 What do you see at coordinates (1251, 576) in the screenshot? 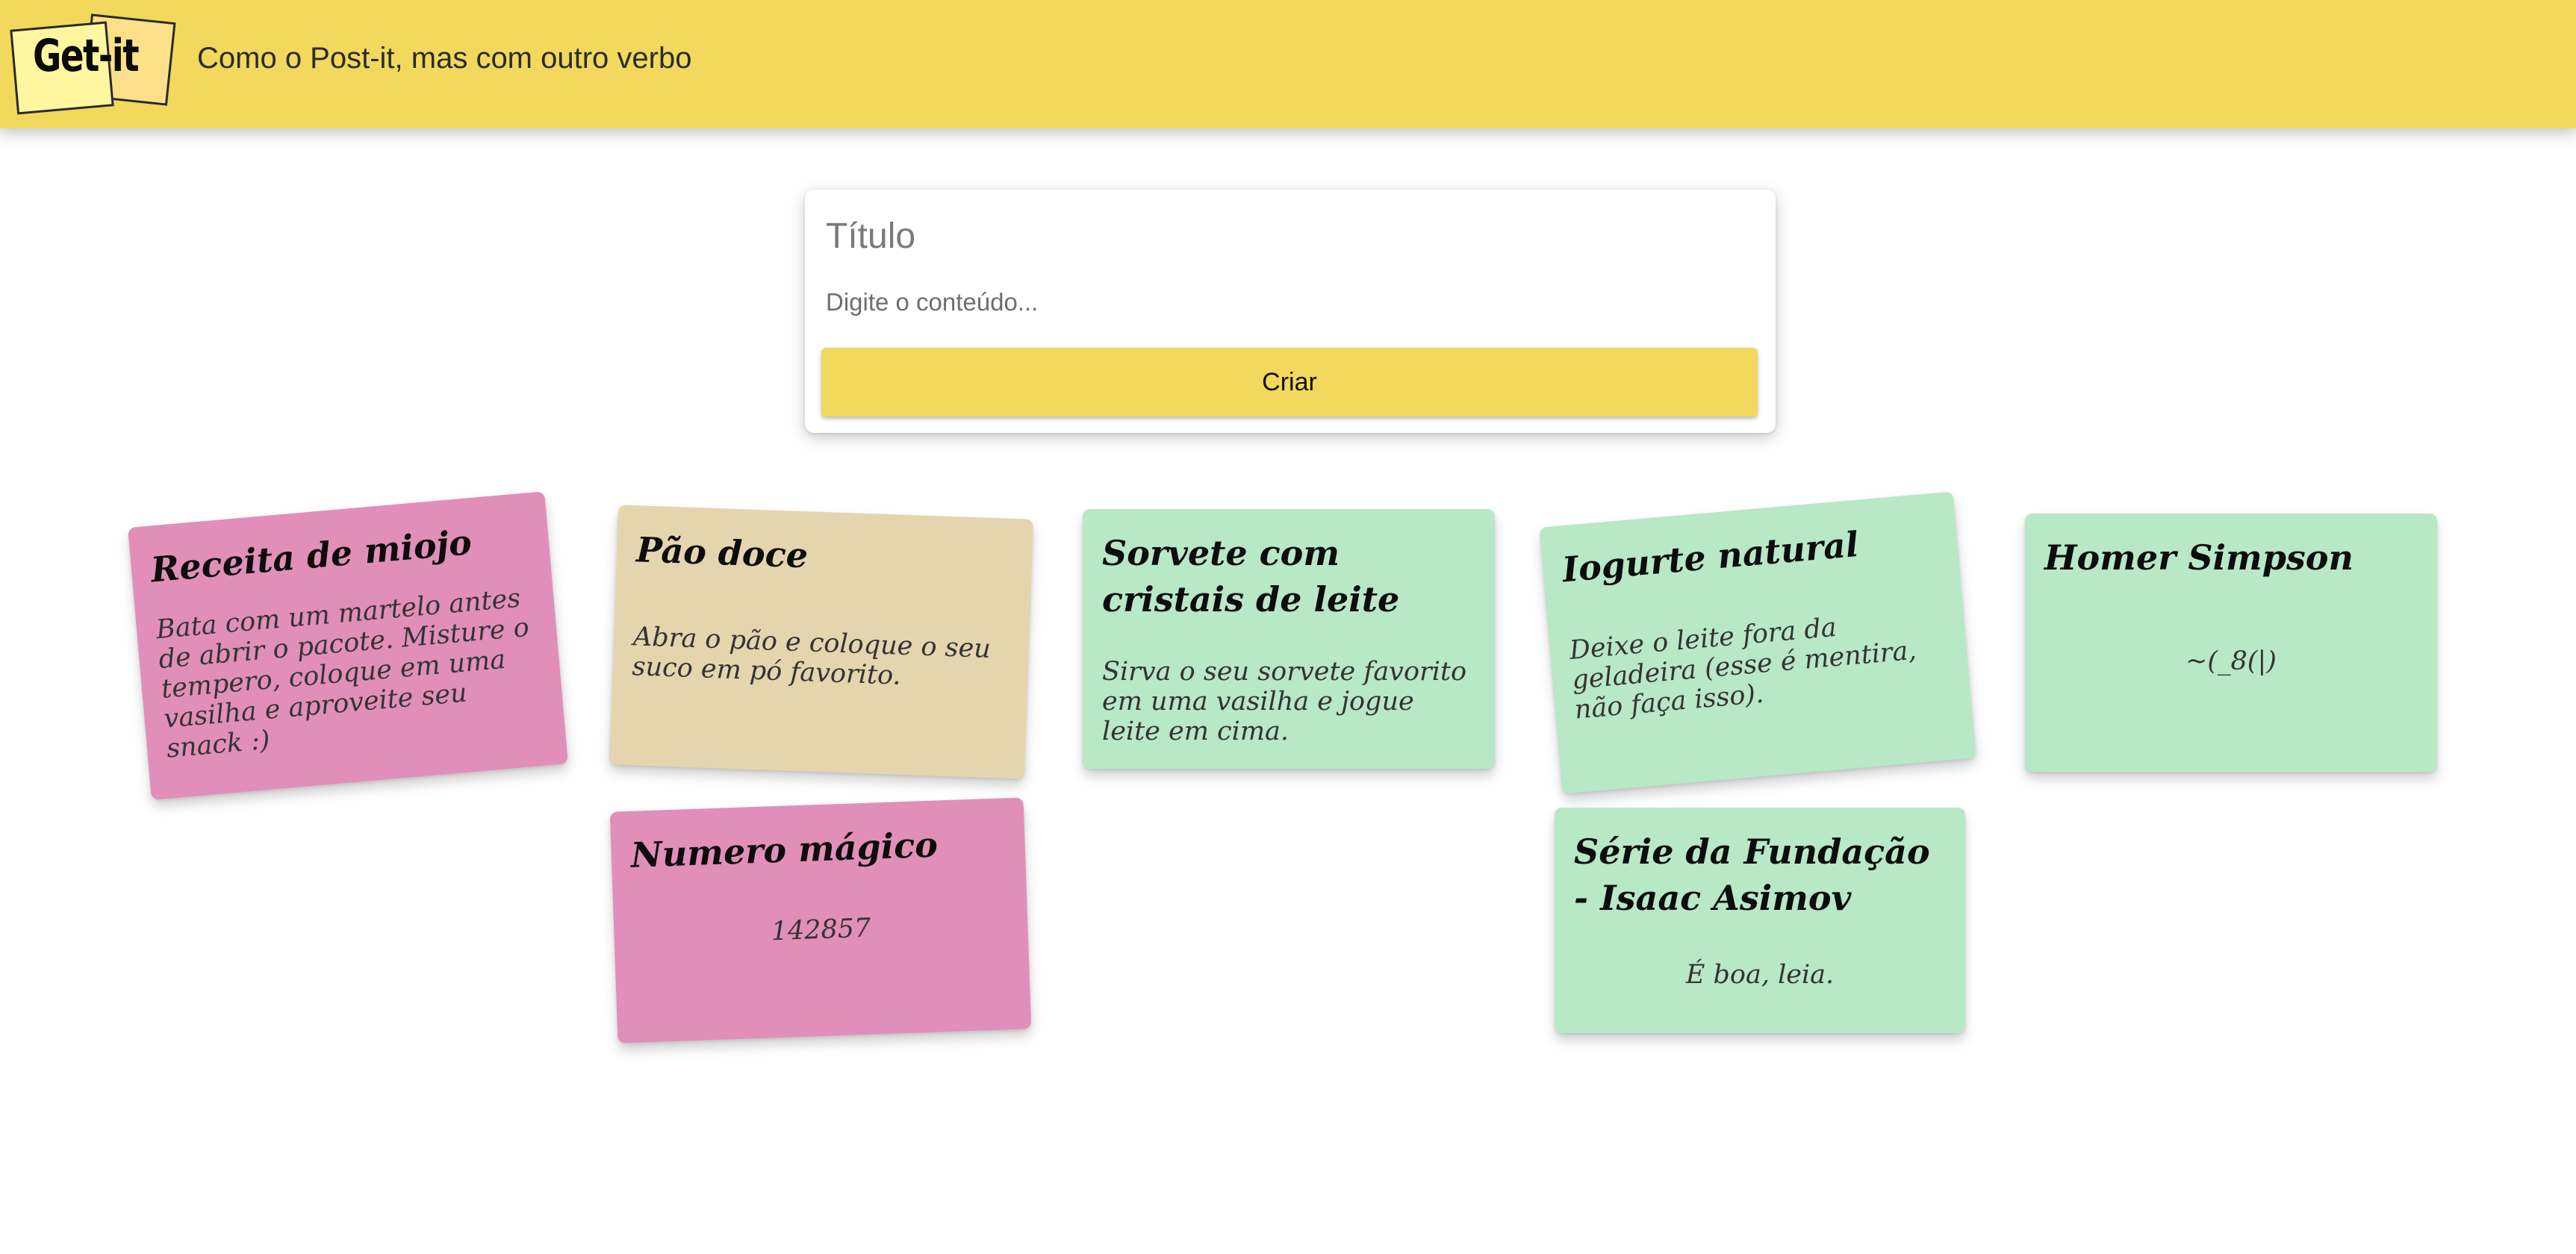
I see `note-title: Sorvete com cristais de leite` at bounding box center [1251, 576].